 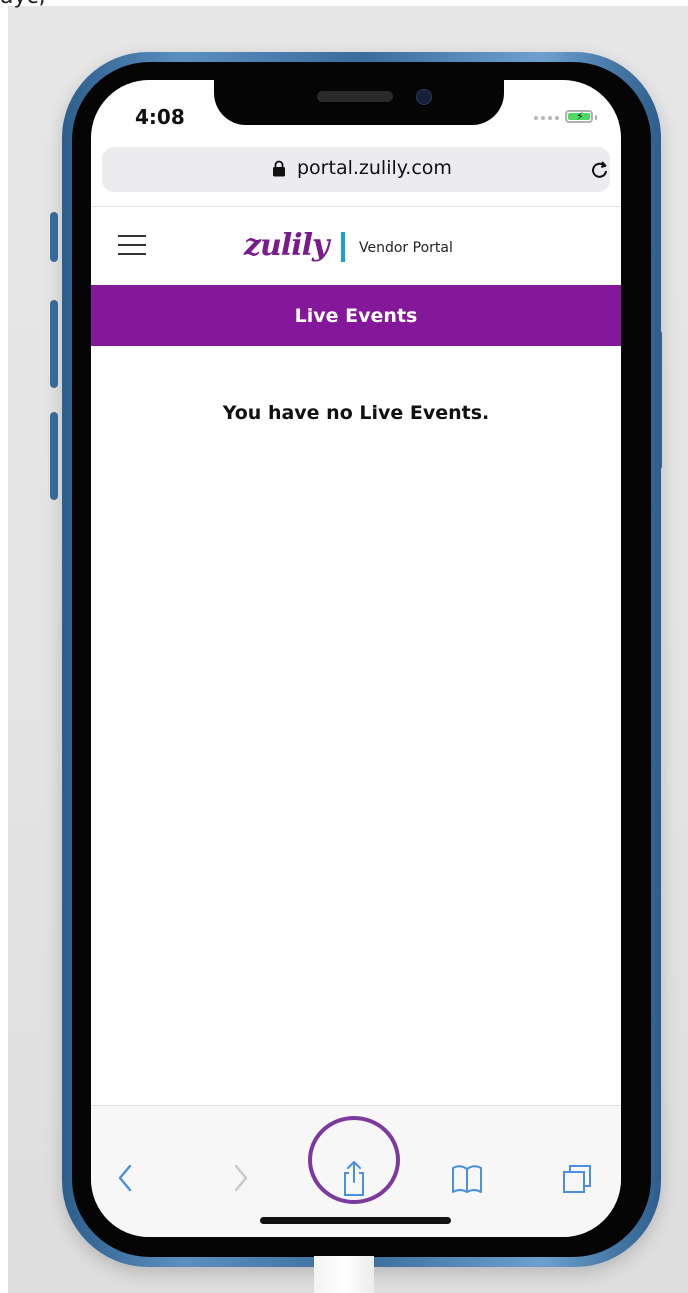 What do you see at coordinates (546, 118) in the screenshot?
I see `signal-icon` at bounding box center [546, 118].